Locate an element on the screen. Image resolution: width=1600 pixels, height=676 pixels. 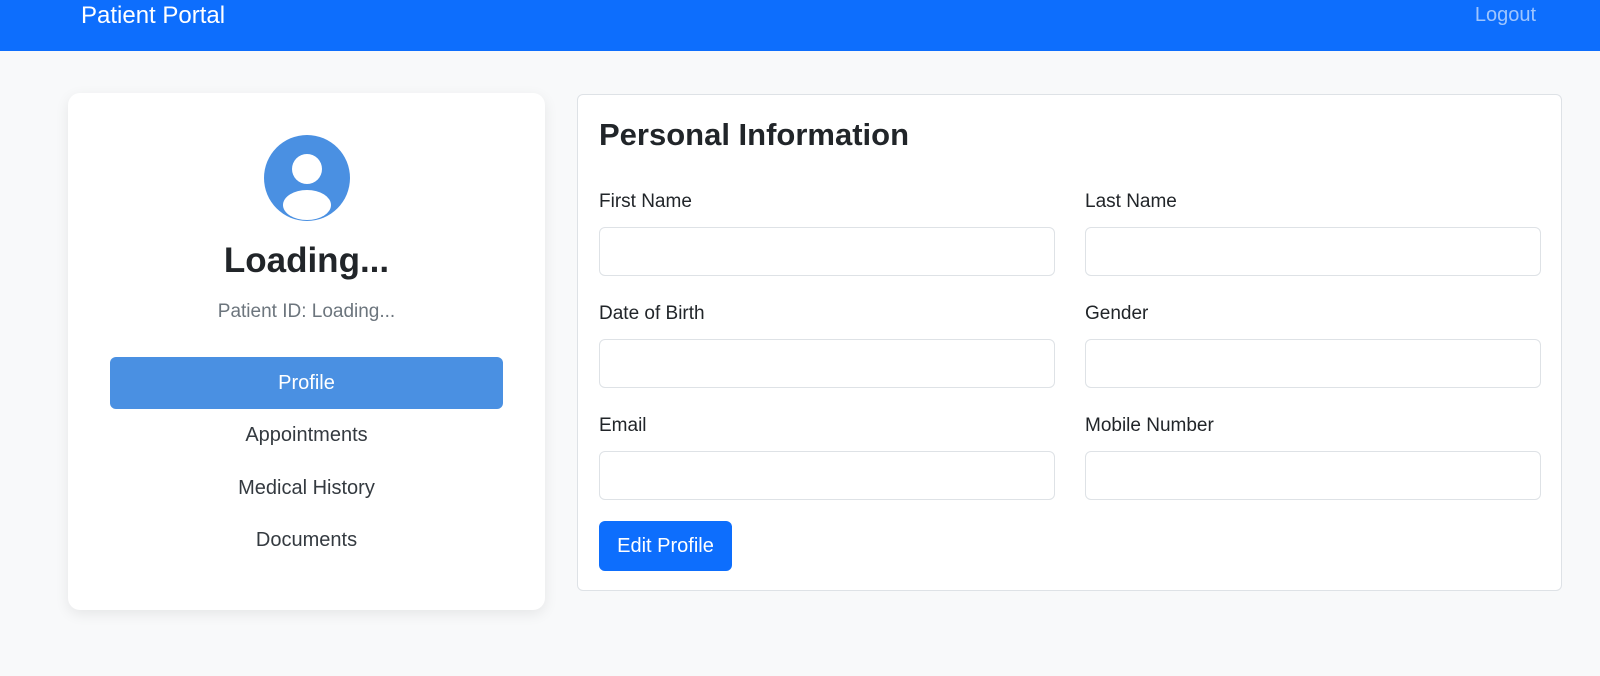
sidebar-item-medical-history: Medical History is located at coordinates (306, 488).